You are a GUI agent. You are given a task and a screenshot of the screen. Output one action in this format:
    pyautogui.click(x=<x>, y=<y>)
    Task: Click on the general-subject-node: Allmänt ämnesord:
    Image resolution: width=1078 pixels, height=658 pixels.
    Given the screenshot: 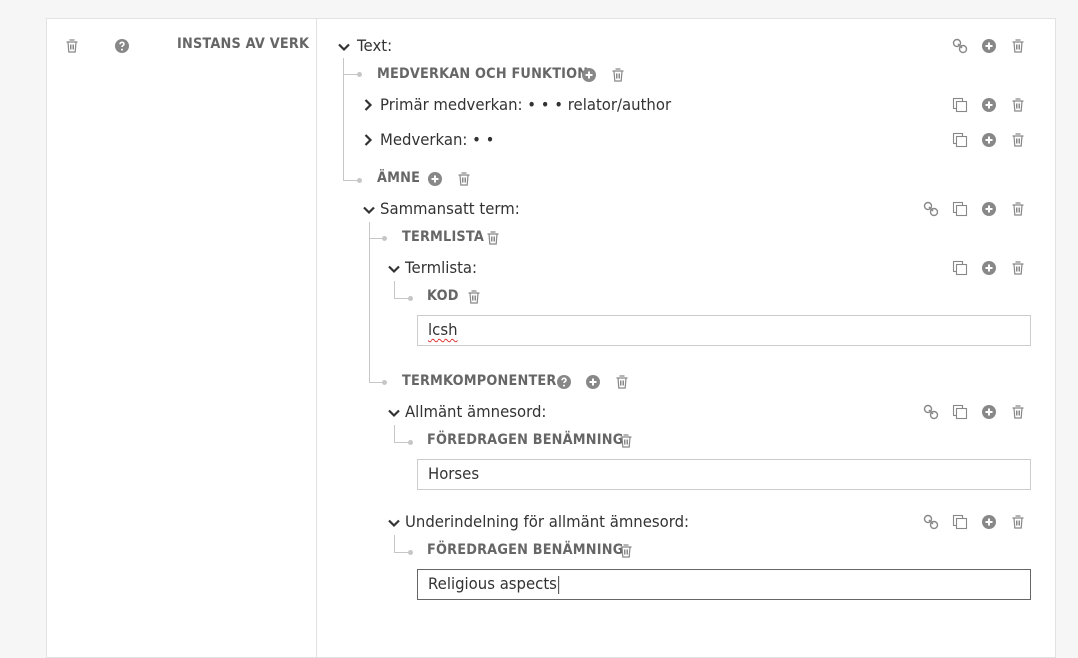 What is the action you would take?
    pyautogui.click(x=476, y=411)
    